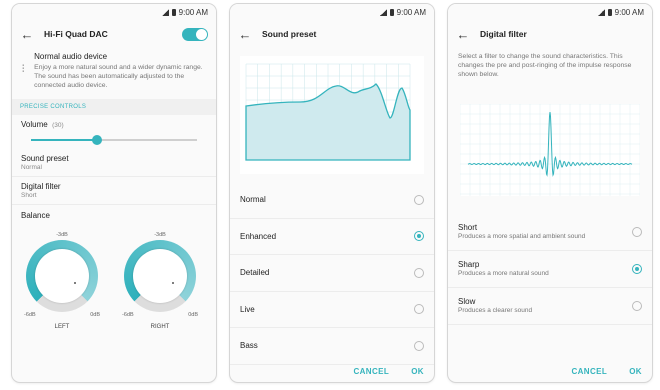 The image size is (660, 390). I want to click on preset-option: Detailed, so click(332, 273).